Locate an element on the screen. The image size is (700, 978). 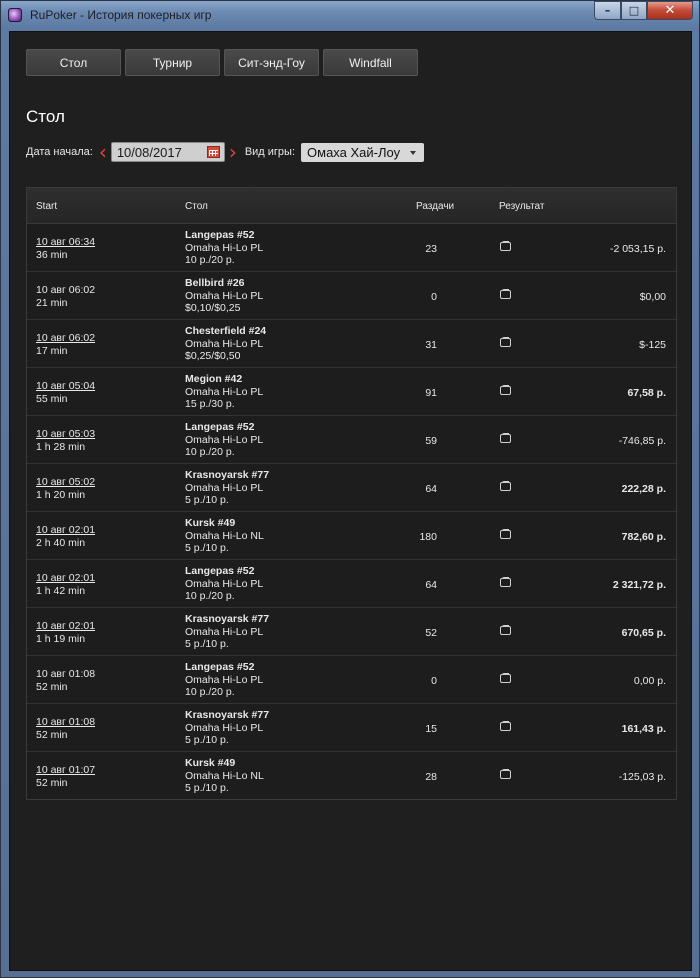
stakes: 15 р./30 р. is located at coordinates (210, 404).